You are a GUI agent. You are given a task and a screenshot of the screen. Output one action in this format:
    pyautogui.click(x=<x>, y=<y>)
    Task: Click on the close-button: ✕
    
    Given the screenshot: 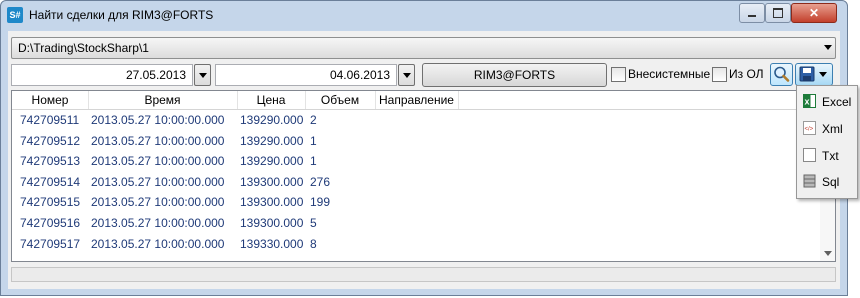 What is the action you would take?
    pyautogui.click(x=814, y=13)
    